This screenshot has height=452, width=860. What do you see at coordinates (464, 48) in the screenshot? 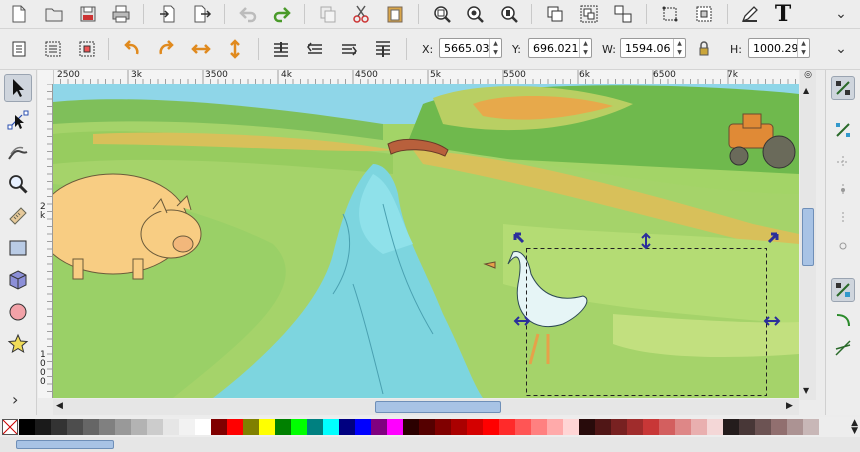
I see `x-input` at bounding box center [464, 48].